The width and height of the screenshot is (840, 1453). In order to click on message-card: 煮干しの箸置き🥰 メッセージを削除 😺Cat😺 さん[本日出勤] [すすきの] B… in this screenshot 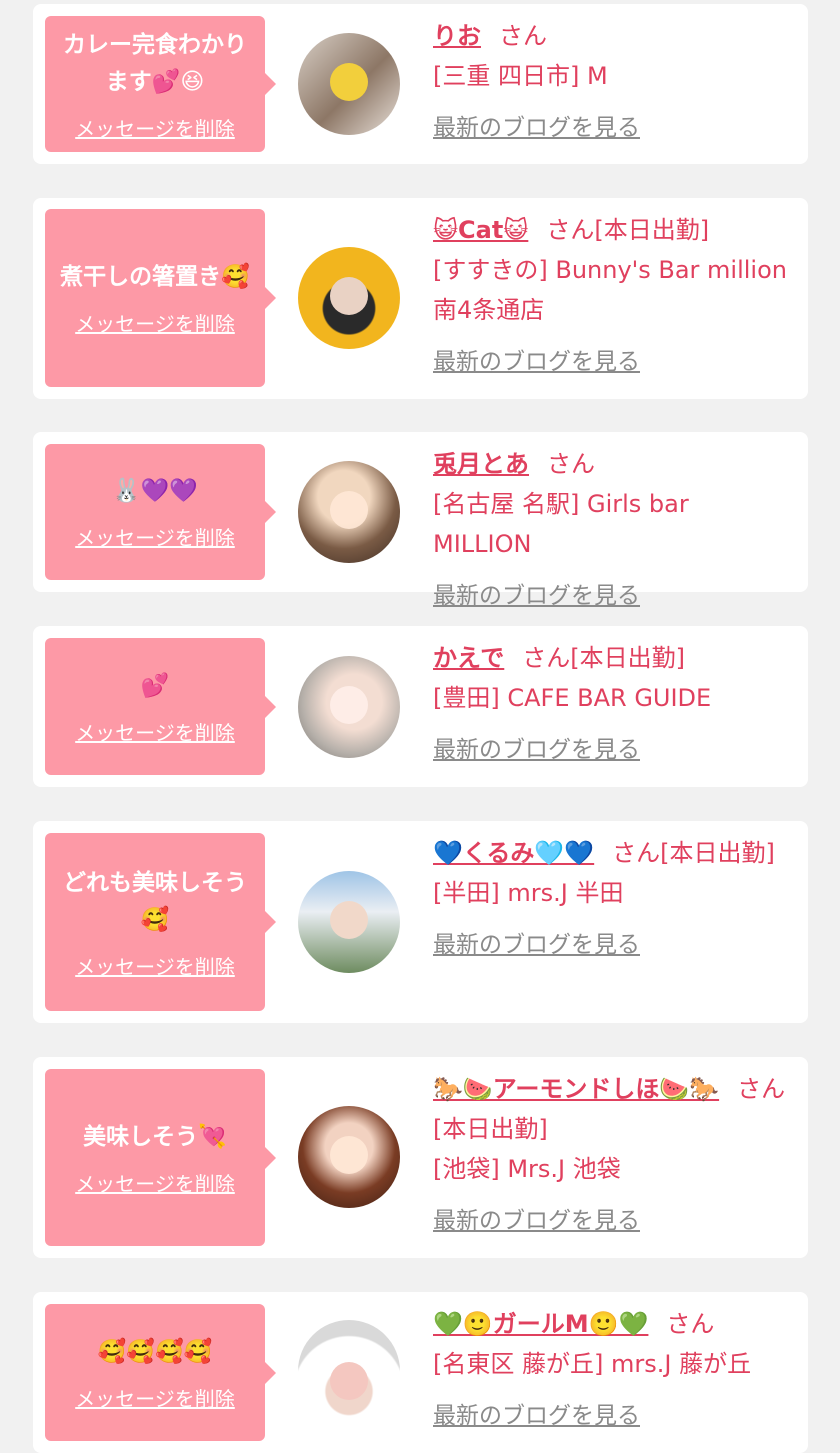, I will do `click(420, 298)`.